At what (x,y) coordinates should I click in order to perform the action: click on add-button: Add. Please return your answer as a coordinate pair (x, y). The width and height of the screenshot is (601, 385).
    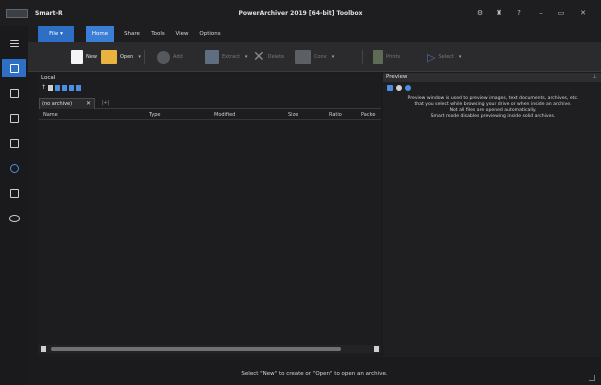
    Looking at the image, I should click on (170, 57).